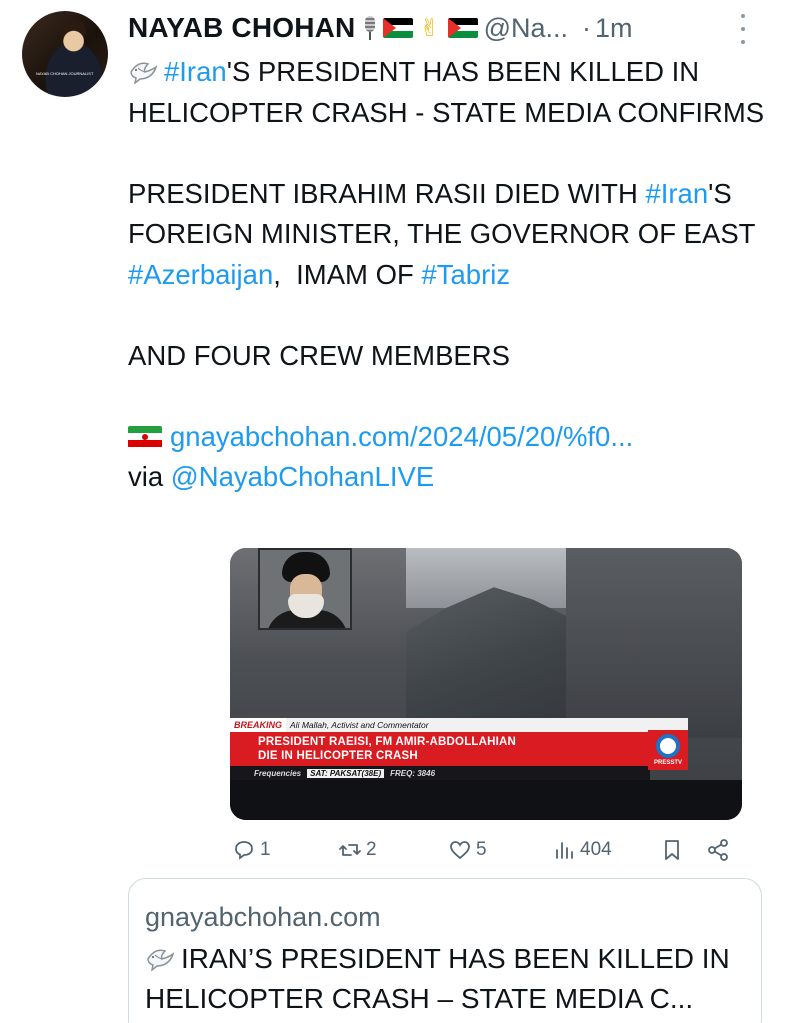 This screenshot has width=786, height=1023. I want to click on reply-icon, so click(244, 850).